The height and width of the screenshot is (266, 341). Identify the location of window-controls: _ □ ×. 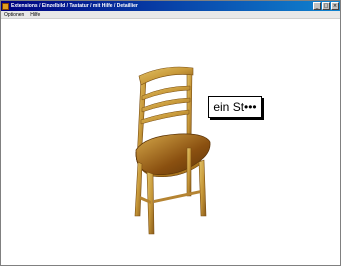
(326, 6).